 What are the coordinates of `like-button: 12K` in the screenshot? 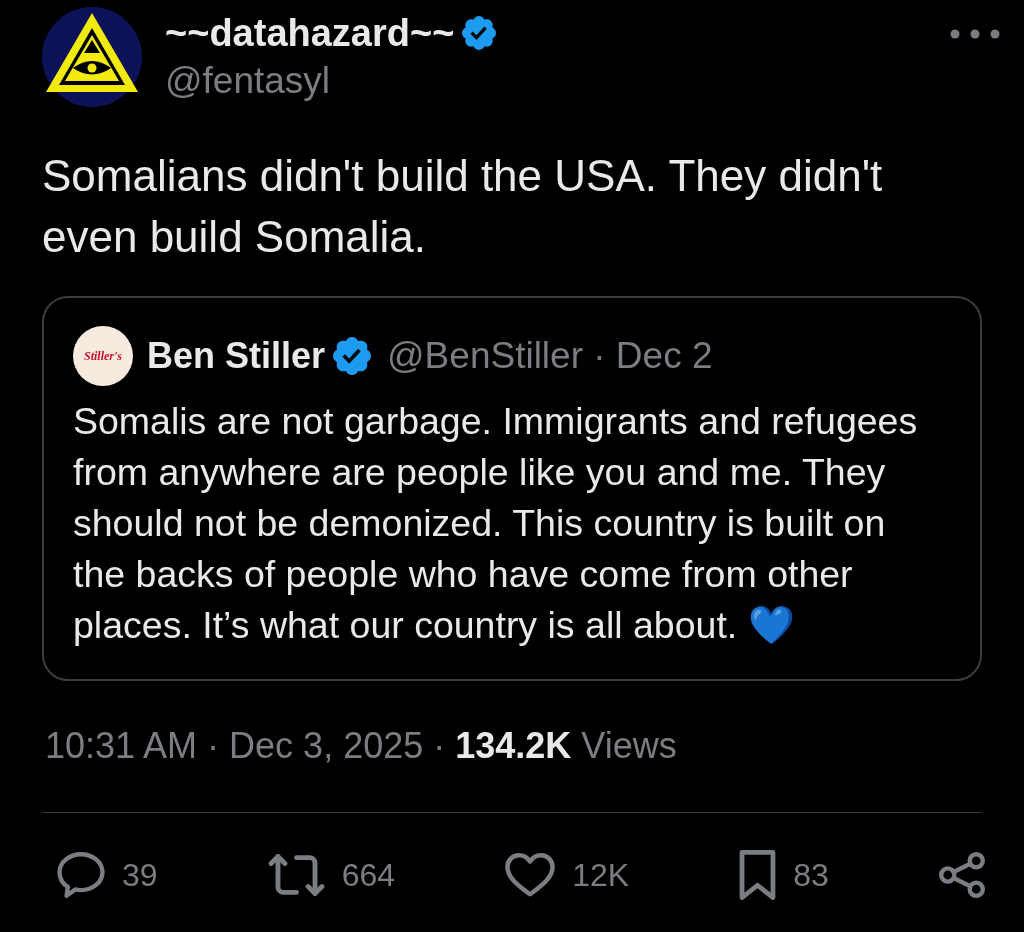 It's located at (567, 875).